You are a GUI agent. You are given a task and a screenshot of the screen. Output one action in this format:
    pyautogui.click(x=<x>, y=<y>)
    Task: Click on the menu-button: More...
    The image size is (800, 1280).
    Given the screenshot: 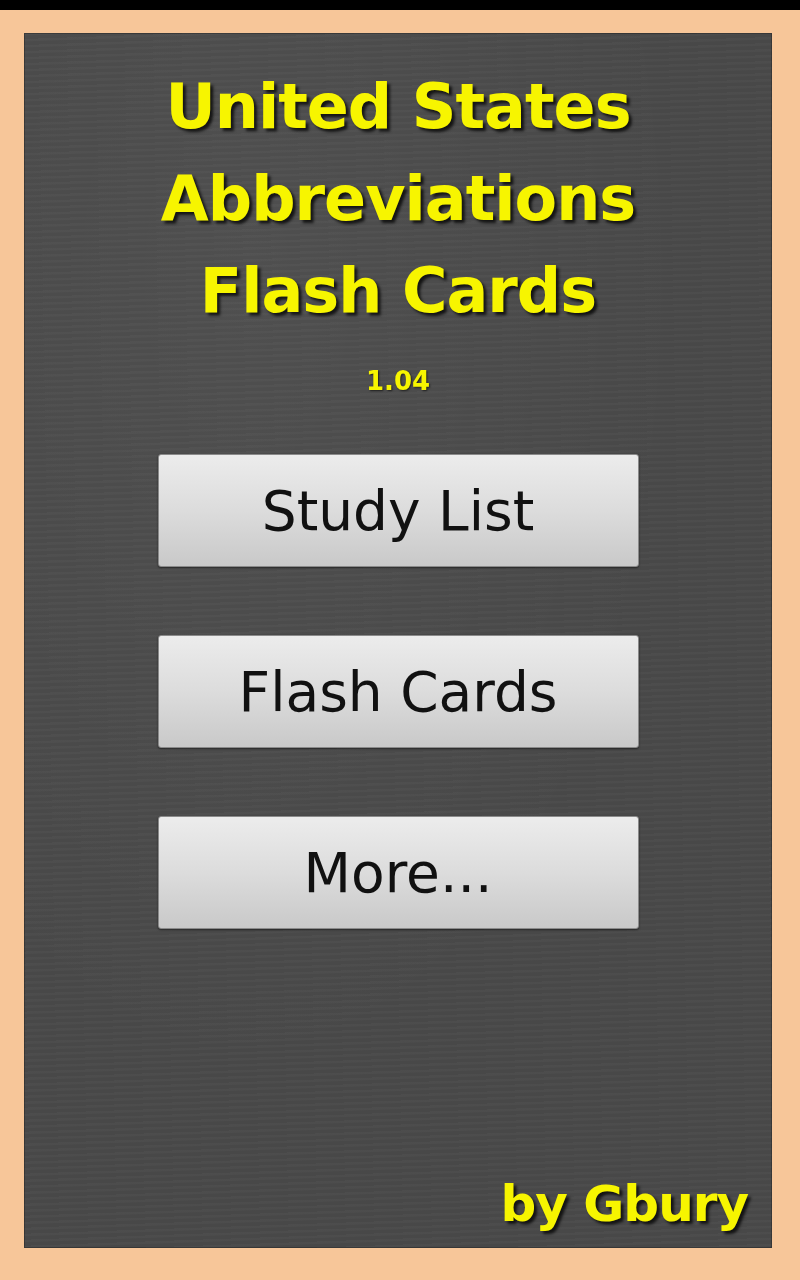 What is the action you would take?
    pyautogui.click(x=398, y=872)
    